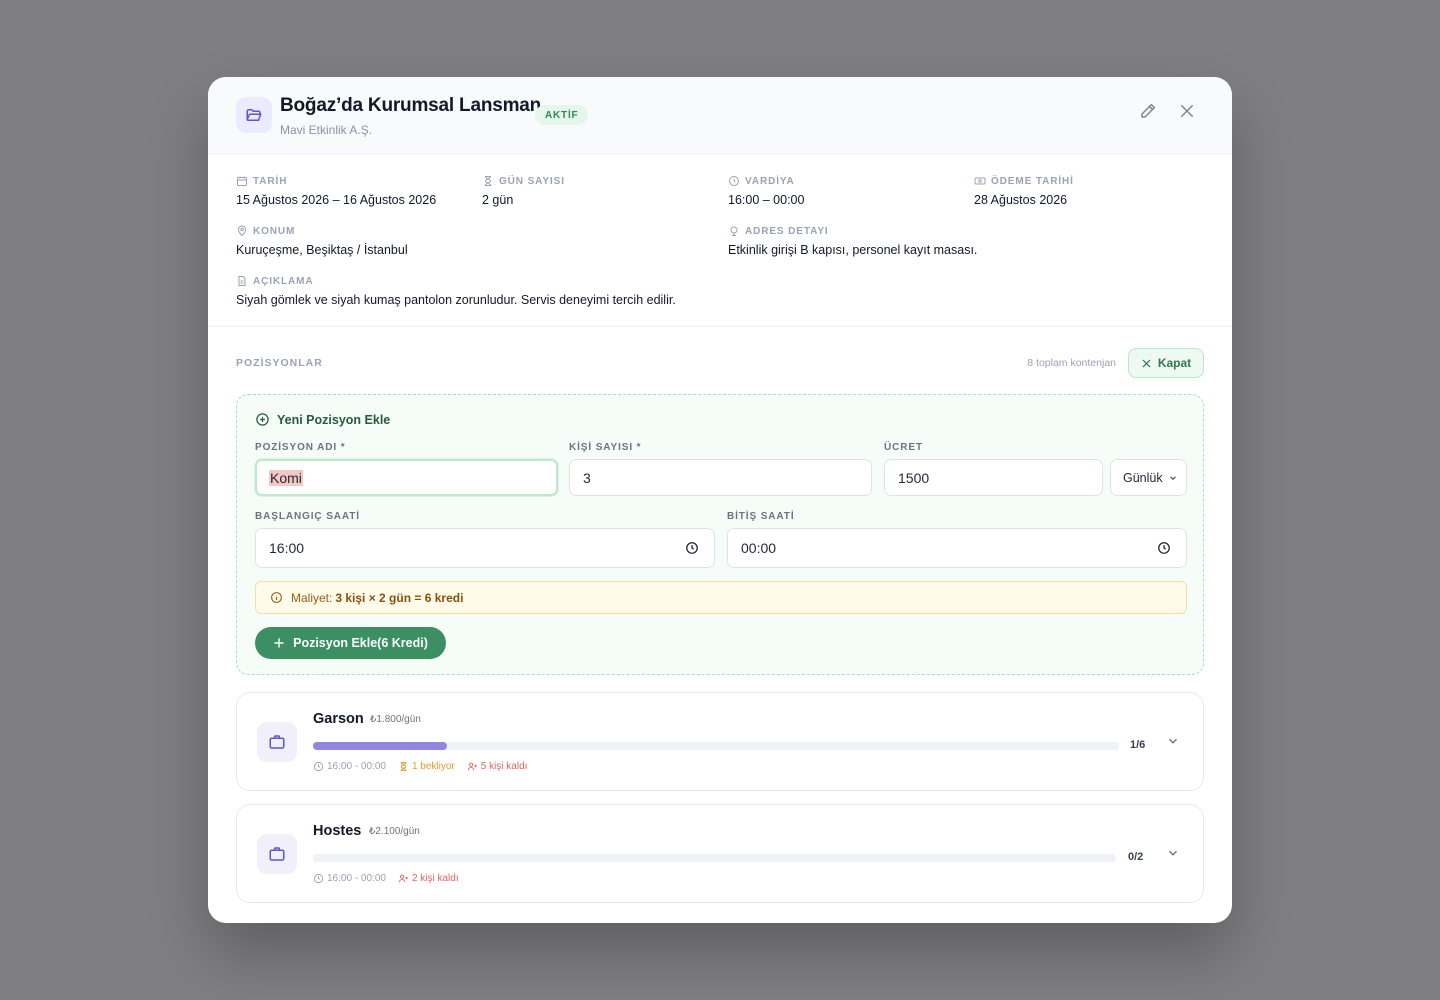  I want to click on end-label: BİTİŞ SAATİ, so click(761, 516).